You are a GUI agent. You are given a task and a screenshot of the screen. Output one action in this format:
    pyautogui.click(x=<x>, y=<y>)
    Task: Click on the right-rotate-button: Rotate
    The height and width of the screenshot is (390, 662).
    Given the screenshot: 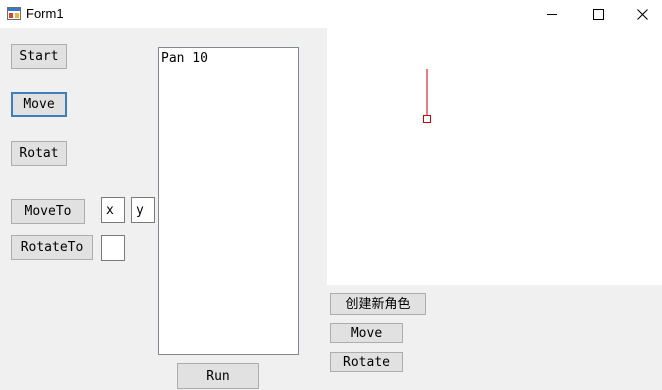 What is the action you would take?
    pyautogui.click(x=366, y=362)
    